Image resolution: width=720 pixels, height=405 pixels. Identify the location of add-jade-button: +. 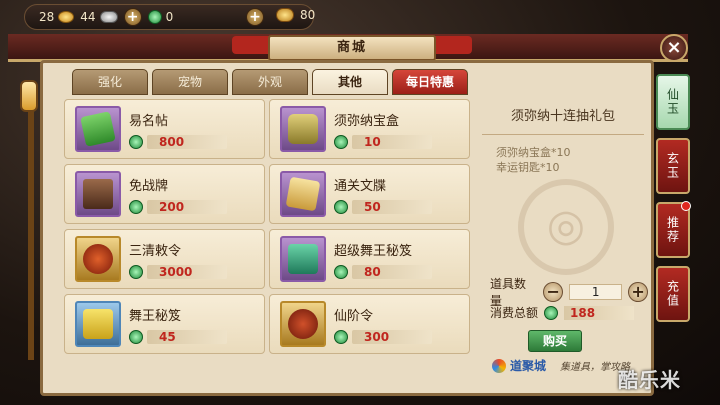
(255, 17).